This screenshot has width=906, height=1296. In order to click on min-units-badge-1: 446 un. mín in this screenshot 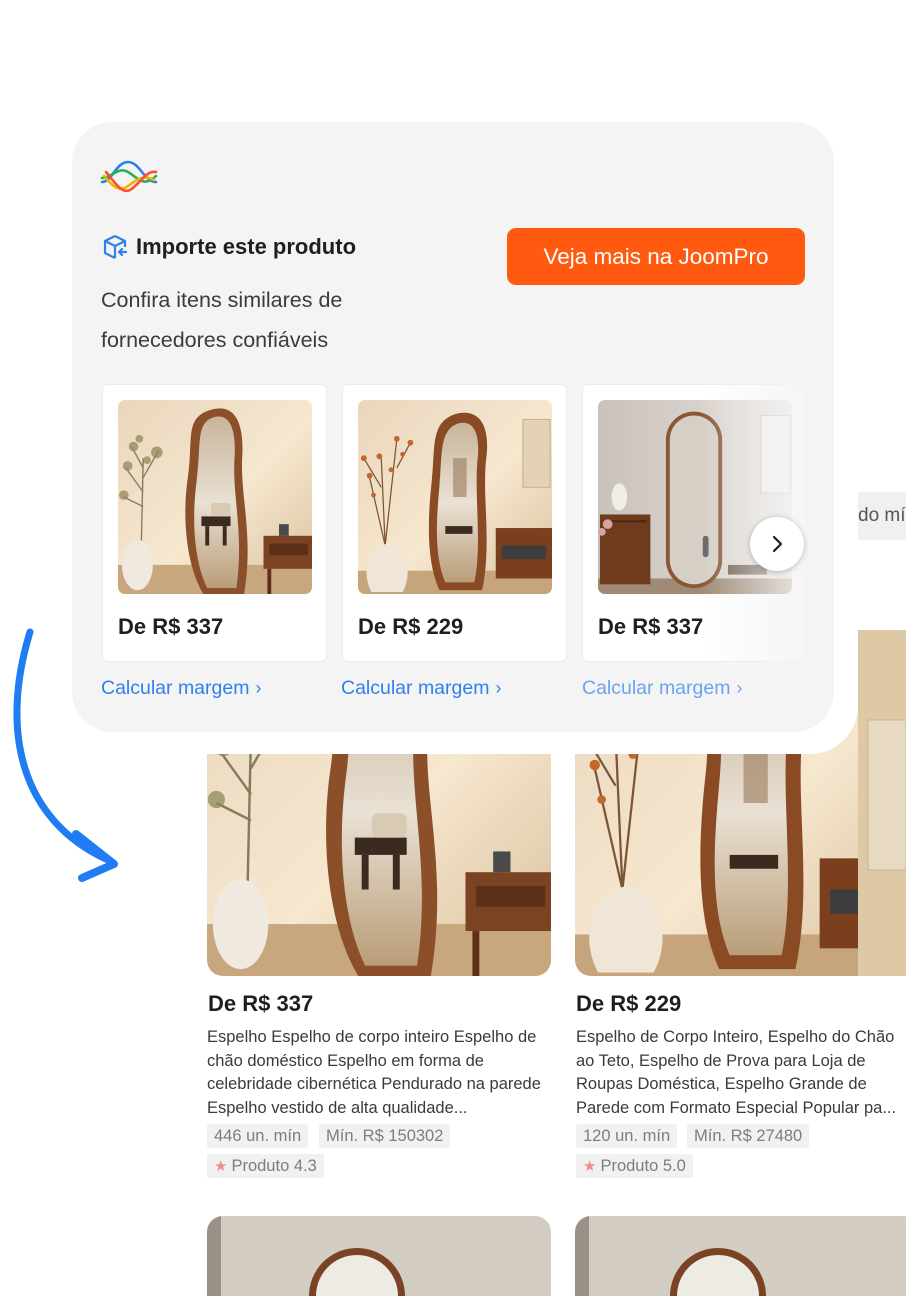, I will do `click(258, 1136)`.